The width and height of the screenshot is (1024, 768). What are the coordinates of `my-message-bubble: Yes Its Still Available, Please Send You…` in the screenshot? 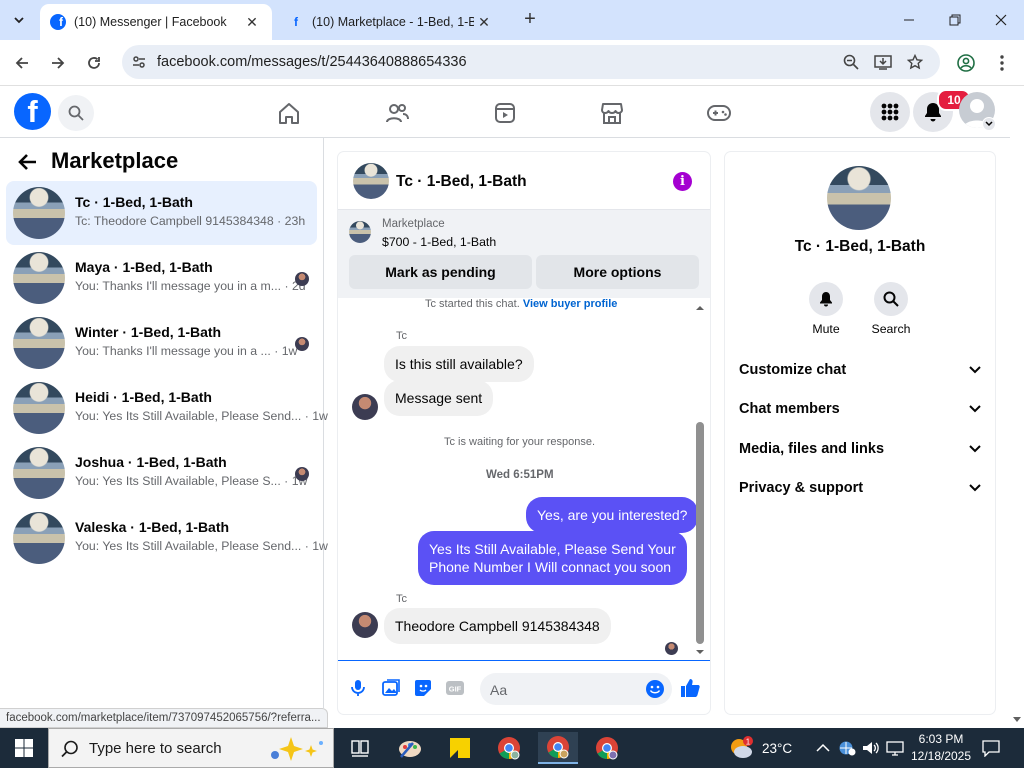 It's located at (552, 558).